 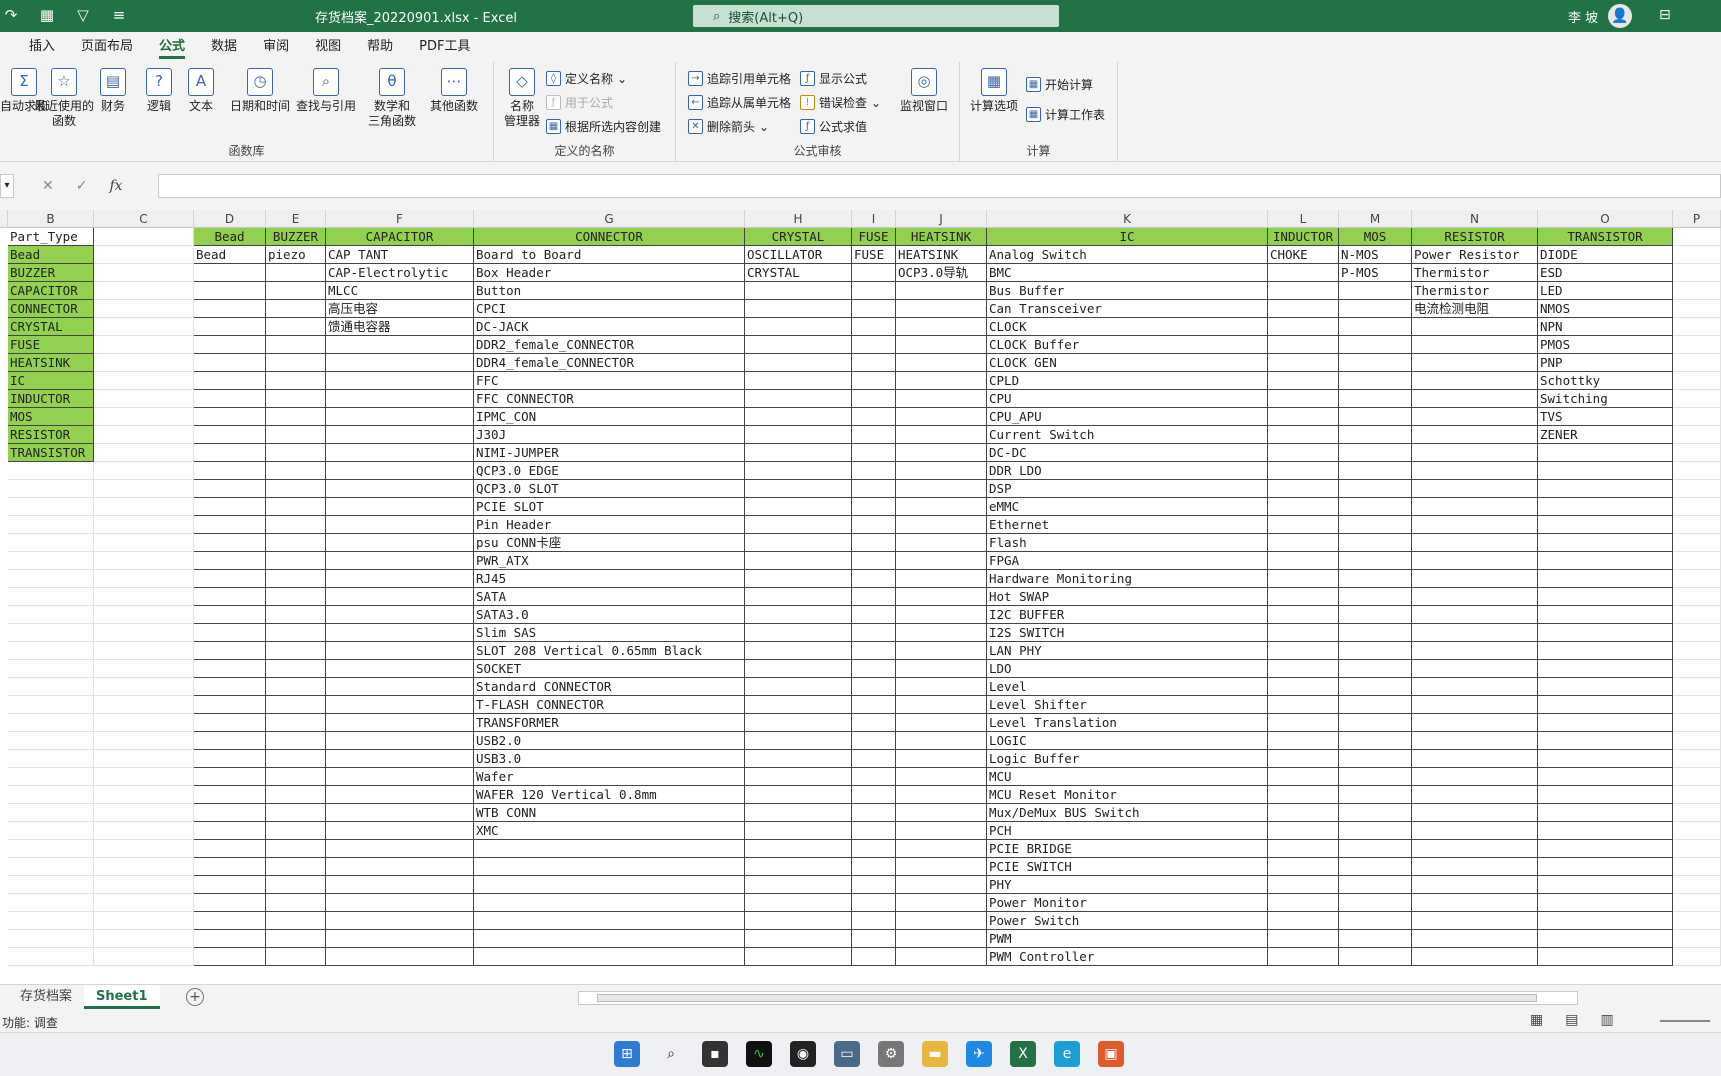 I want to click on cell-G-17: Pin Header, so click(x=609, y=525).